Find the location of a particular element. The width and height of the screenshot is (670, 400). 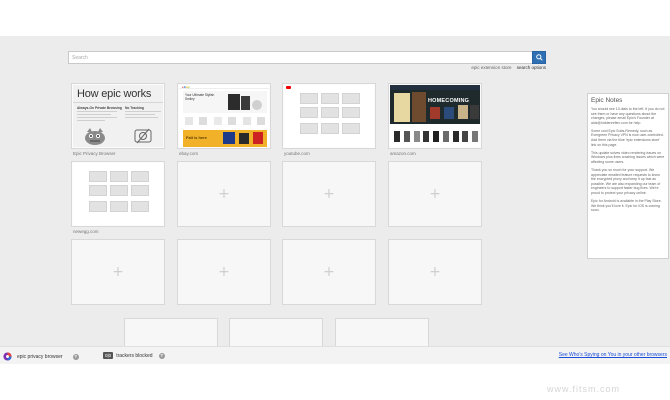

search-bar is located at coordinates (307, 57).